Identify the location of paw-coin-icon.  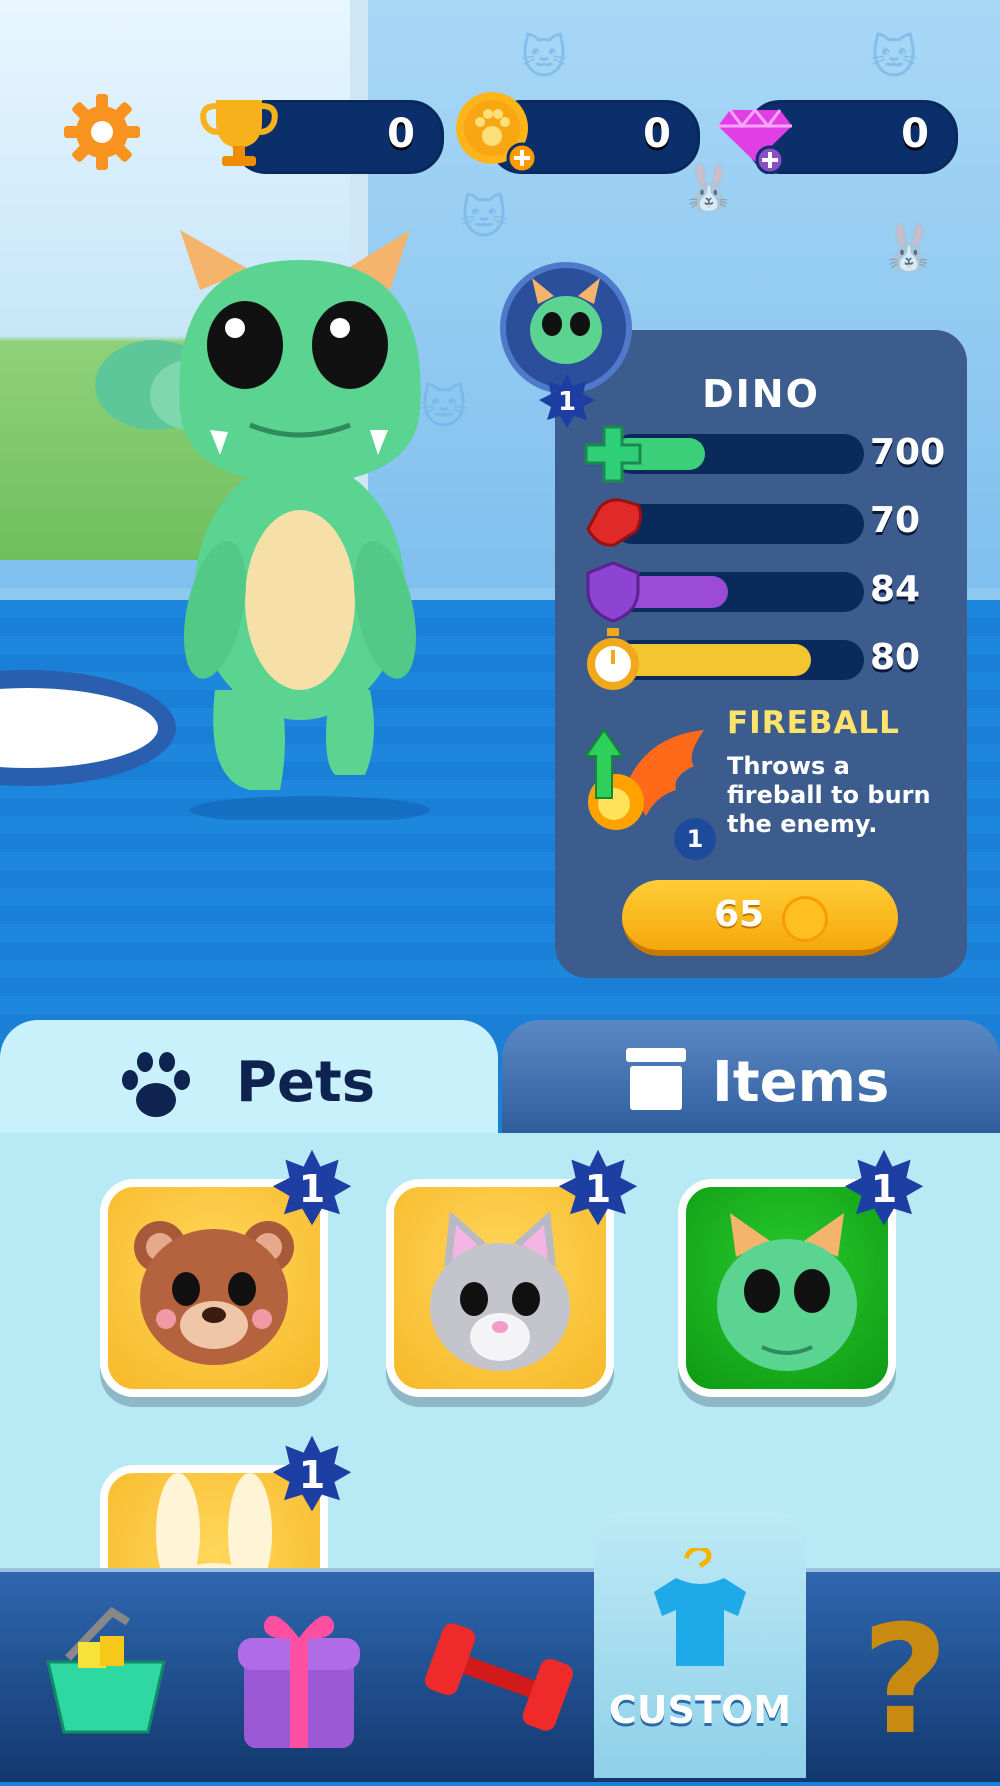
(805, 919).